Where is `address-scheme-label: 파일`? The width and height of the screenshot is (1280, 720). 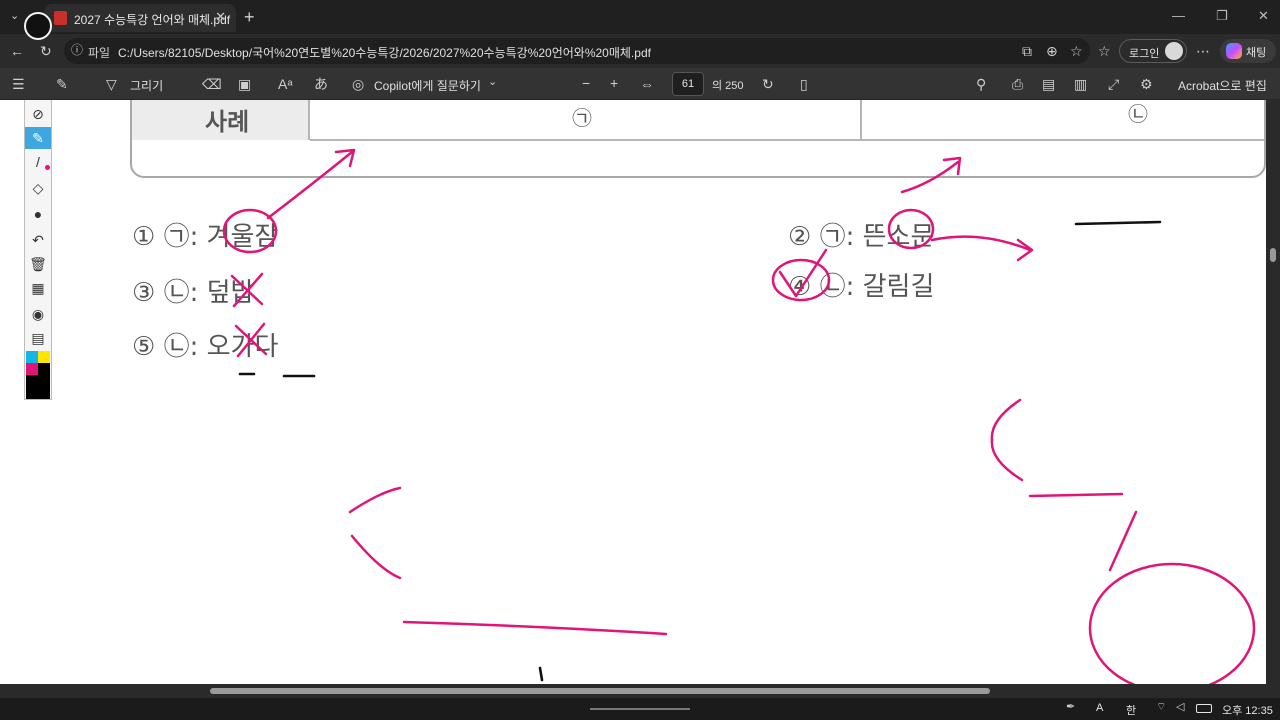 address-scheme-label: 파일 is located at coordinates (99, 53).